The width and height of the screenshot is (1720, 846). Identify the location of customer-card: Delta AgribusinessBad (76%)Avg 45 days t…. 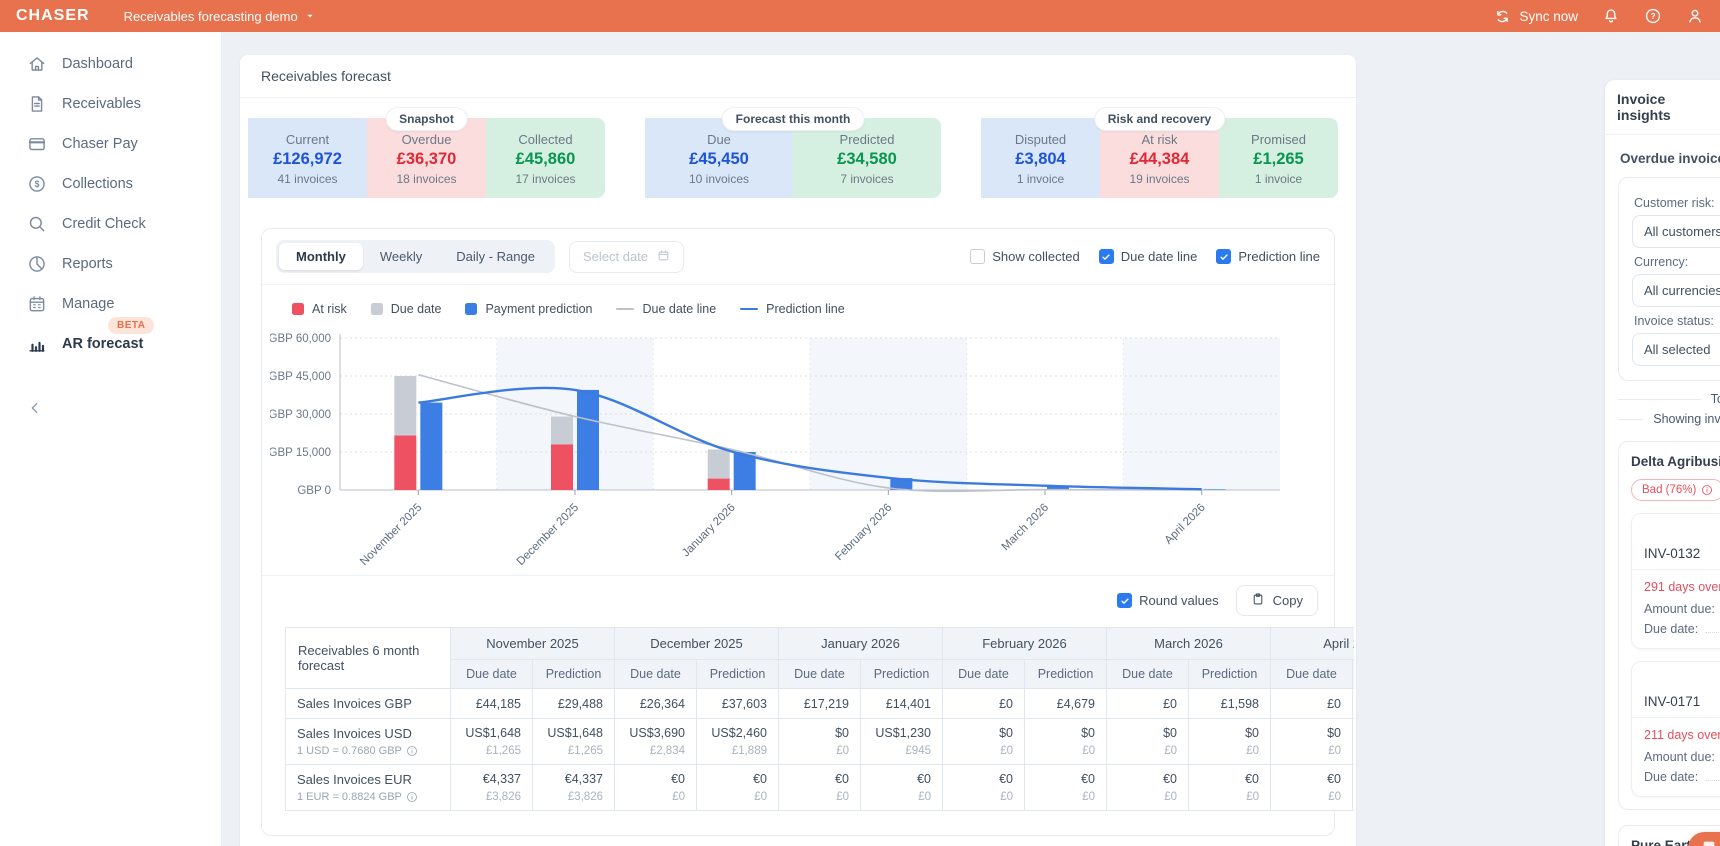
(1669, 625).